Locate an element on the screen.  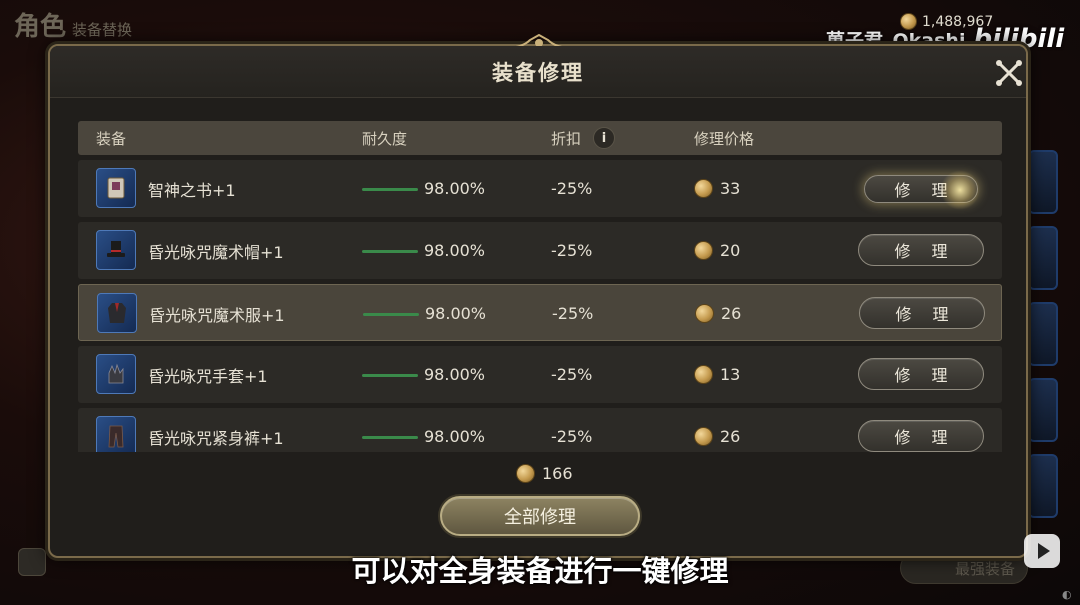
item-name: 昏光咏咒魔术服+1 is located at coordinates (217, 315).